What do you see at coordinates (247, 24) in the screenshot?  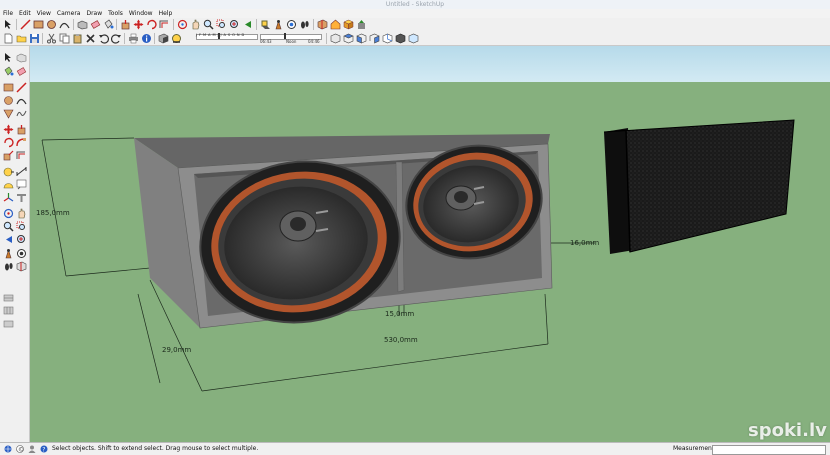 I see `previous-view-icon` at bounding box center [247, 24].